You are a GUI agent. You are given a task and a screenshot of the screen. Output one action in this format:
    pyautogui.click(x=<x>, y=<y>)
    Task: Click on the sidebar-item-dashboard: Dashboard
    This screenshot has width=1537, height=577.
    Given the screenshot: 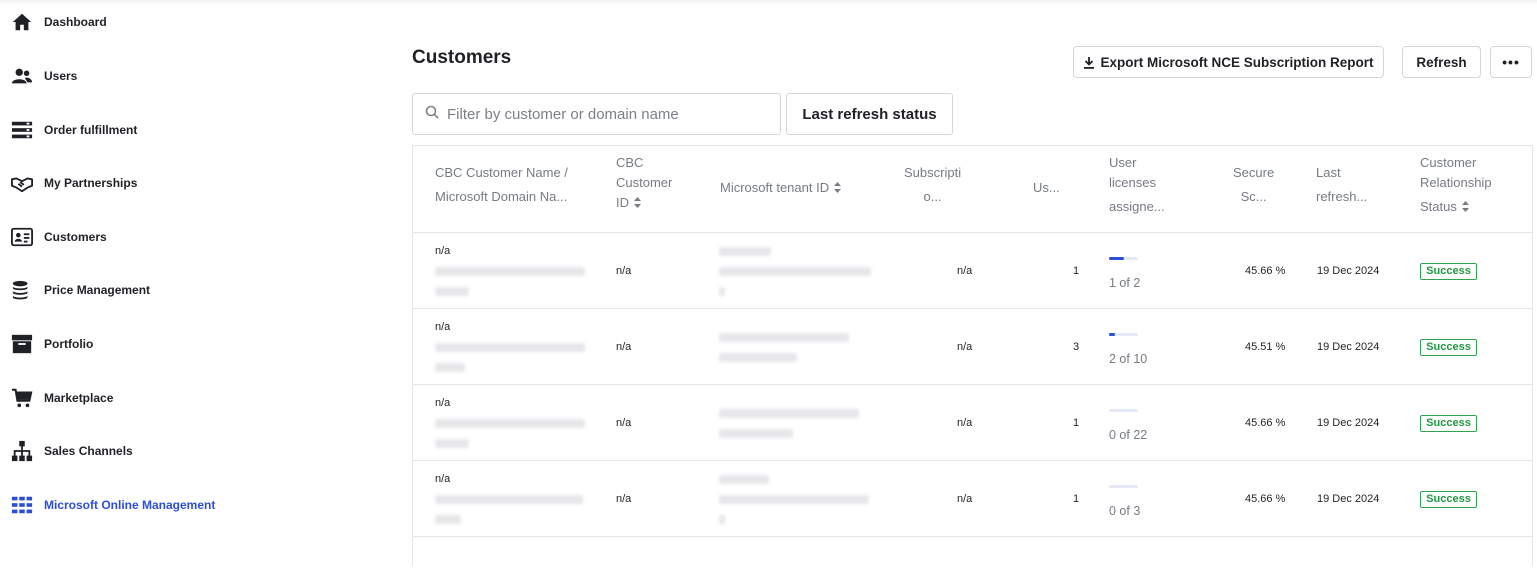 What is the action you would take?
    pyautogui.click(x=58, y=22)
    